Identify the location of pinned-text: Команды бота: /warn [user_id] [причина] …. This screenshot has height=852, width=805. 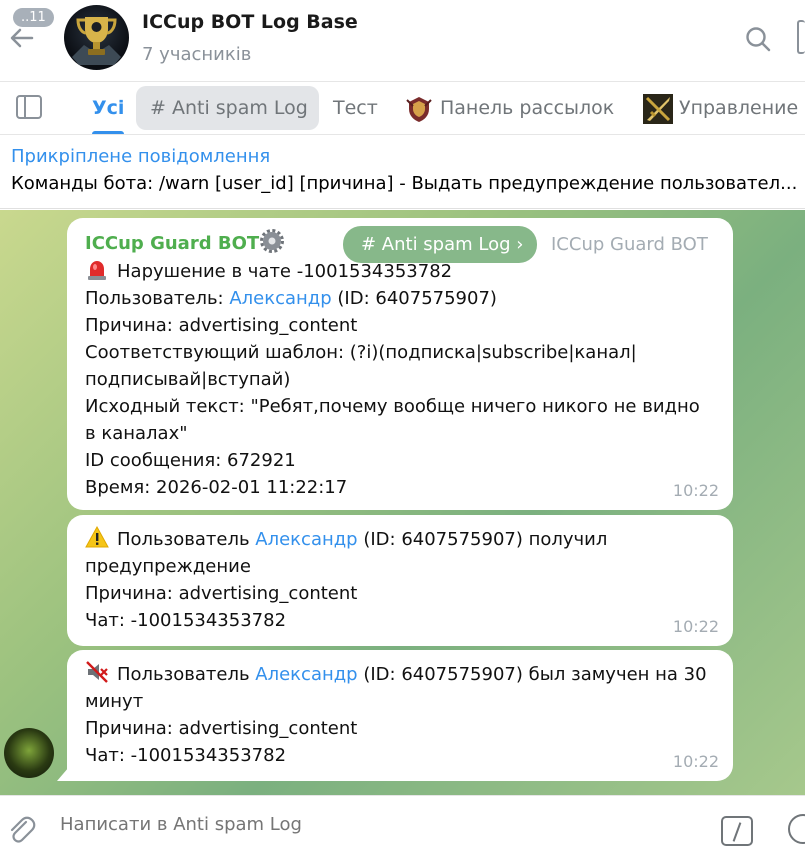
(404, 183).